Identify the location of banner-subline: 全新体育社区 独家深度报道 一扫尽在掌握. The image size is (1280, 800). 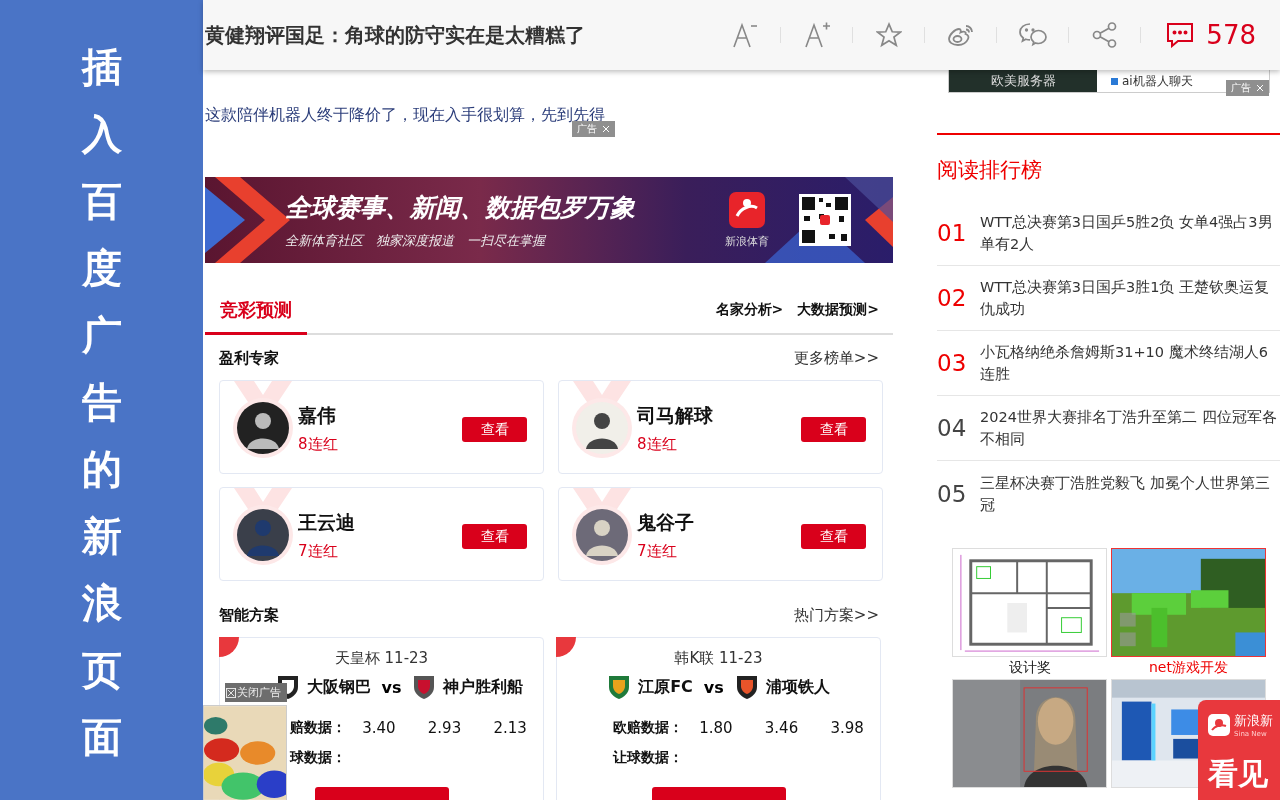
(416, 240).